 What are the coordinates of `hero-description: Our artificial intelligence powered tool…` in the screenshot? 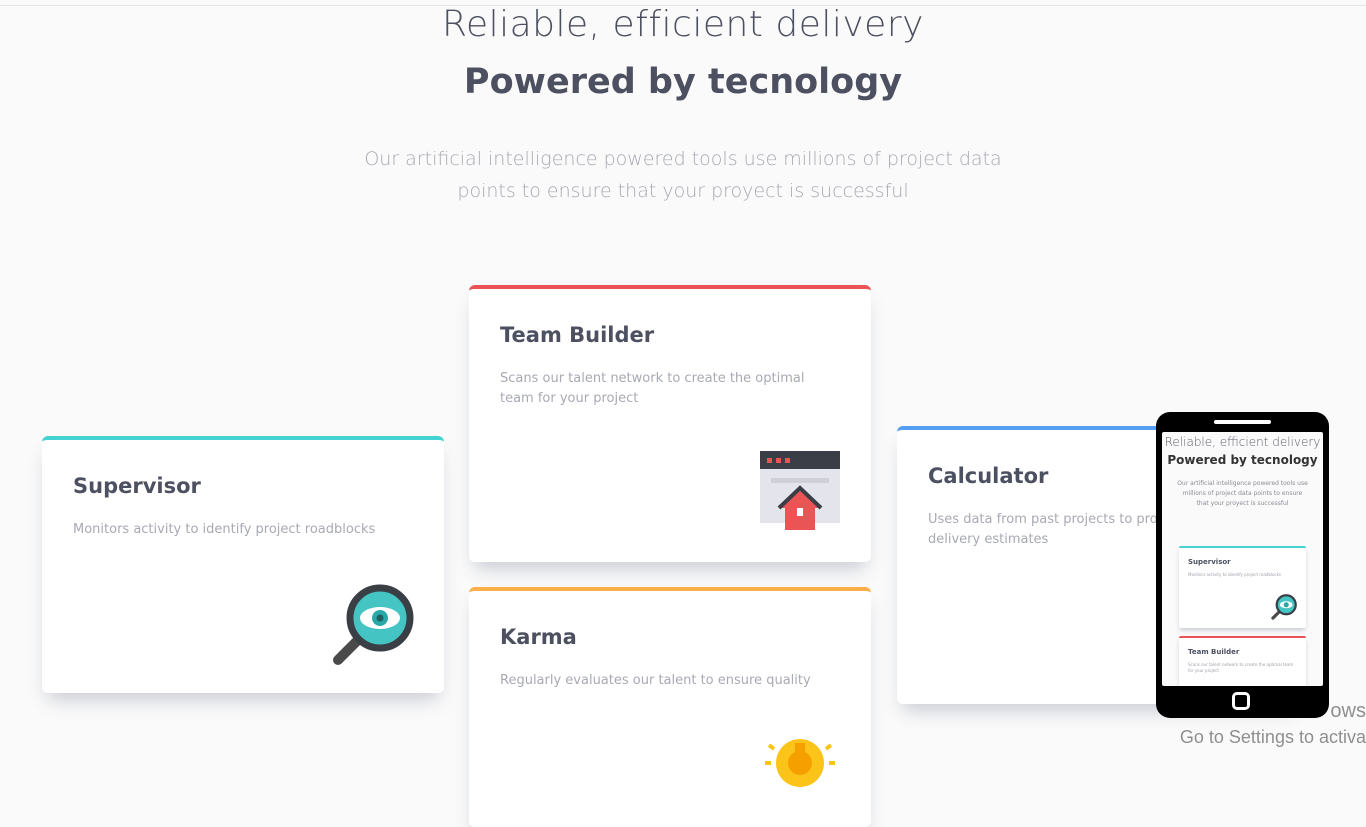 It's located at (683, 175).